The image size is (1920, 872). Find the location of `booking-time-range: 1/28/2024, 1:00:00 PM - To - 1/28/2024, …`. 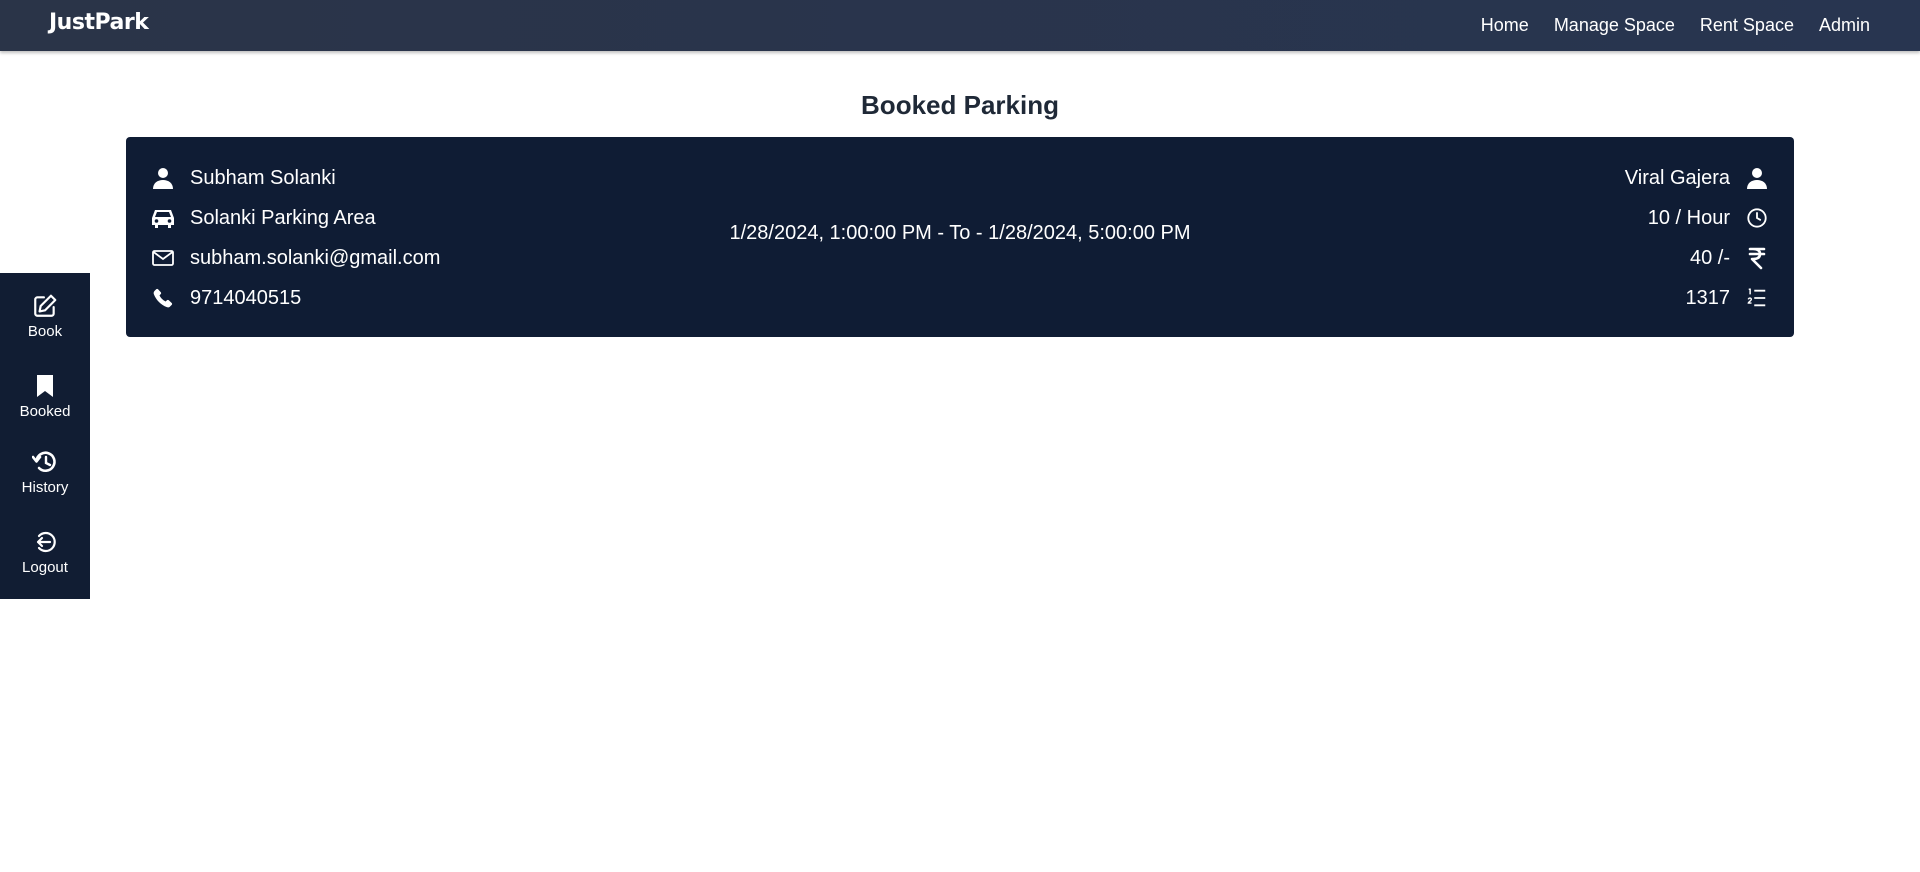

booking-time-range: 1/28/2024, 1:00:00 PM - To - 1/28/2024, … is located at coordinates (960, 233).